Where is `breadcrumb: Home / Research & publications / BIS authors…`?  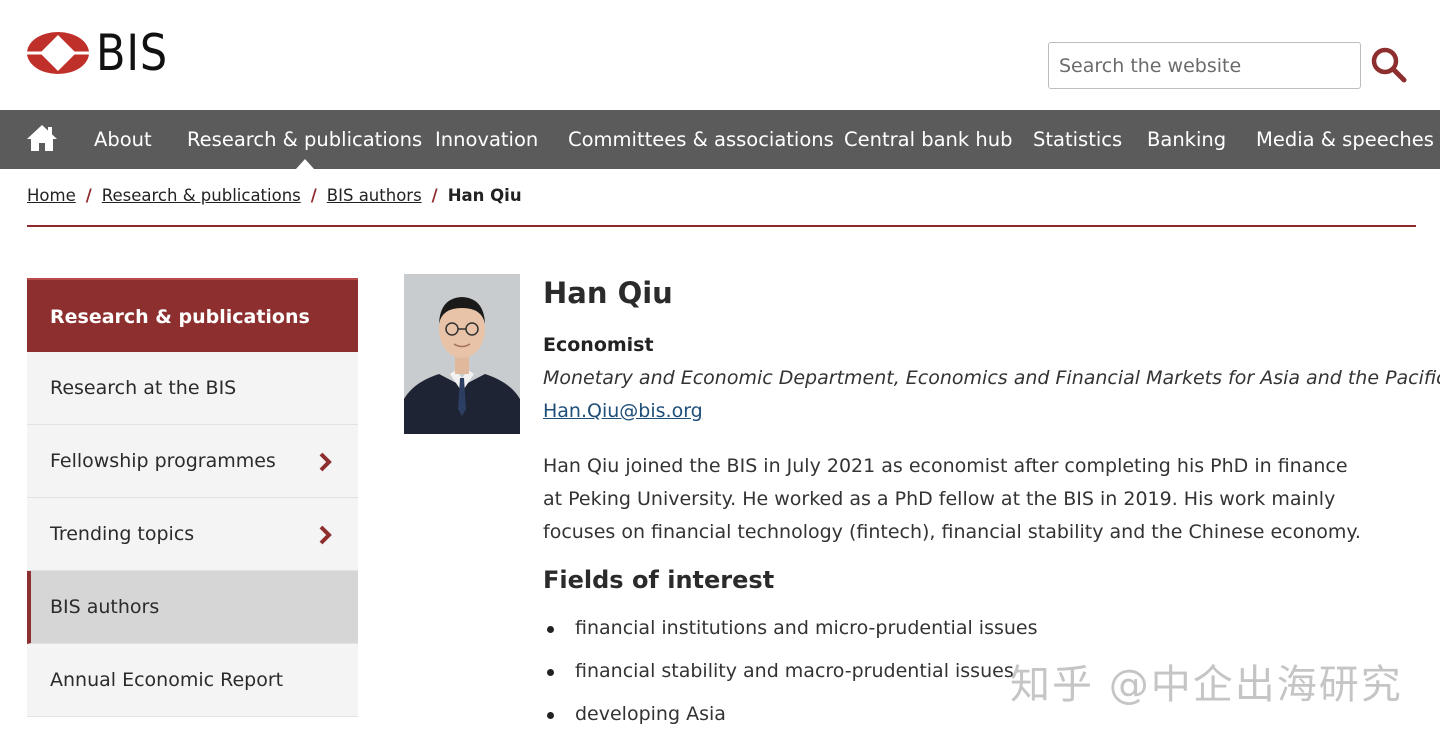 breadcrumb: Home / Research & publications / BIS authors… is located at coordinates (274, 195).